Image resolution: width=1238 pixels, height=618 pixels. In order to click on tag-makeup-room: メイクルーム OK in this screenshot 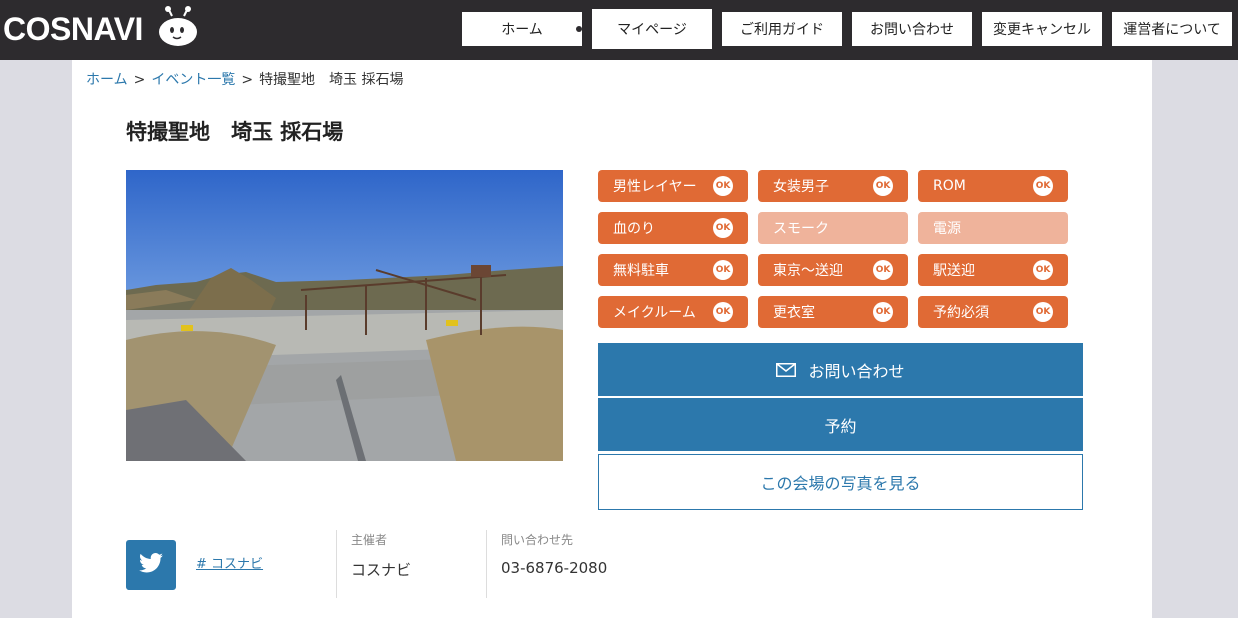, I will do `click(673, 312)`.